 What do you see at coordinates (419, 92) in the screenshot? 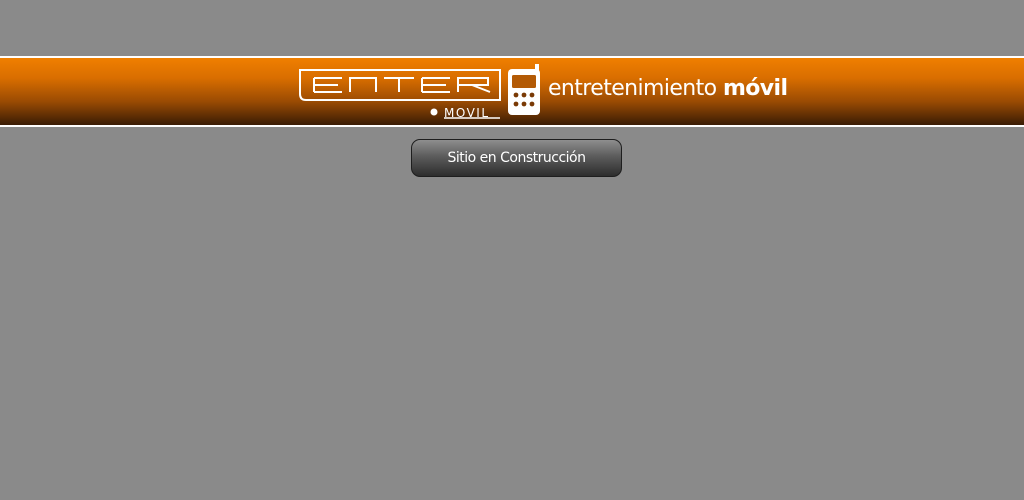
I see `enter-movil-logo-mark: MOVIL` at bounding box center [419, 92].